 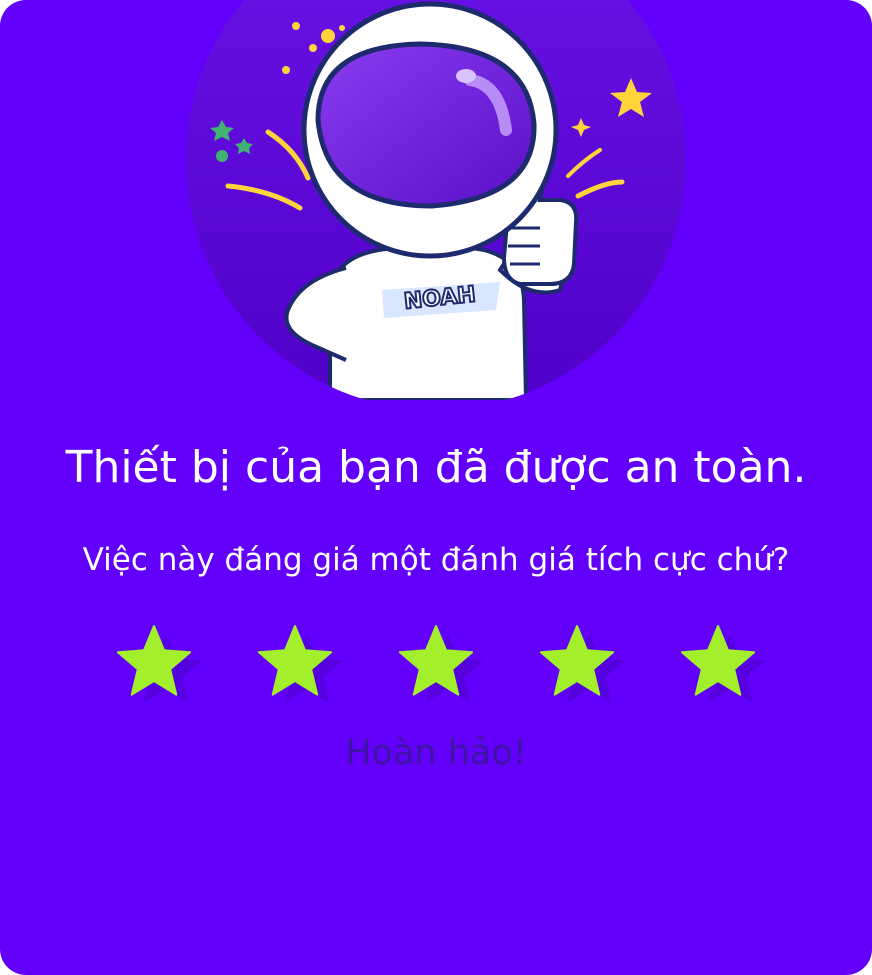 What do you see at coordinates (436, 753) in the screenshot?
I see `rating-label: Hoàn hảo!` at bounding box center [436, 753].